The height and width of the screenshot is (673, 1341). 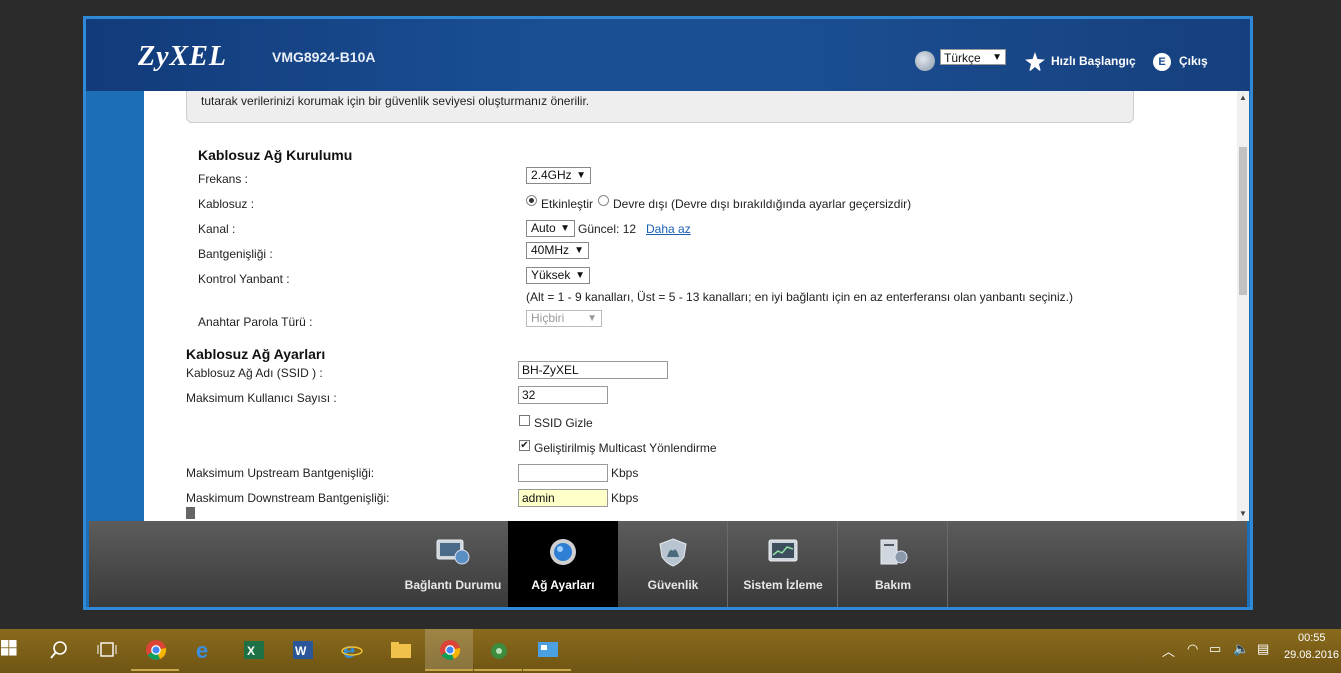 I want to click on search-button, so click(x=58, y=649).